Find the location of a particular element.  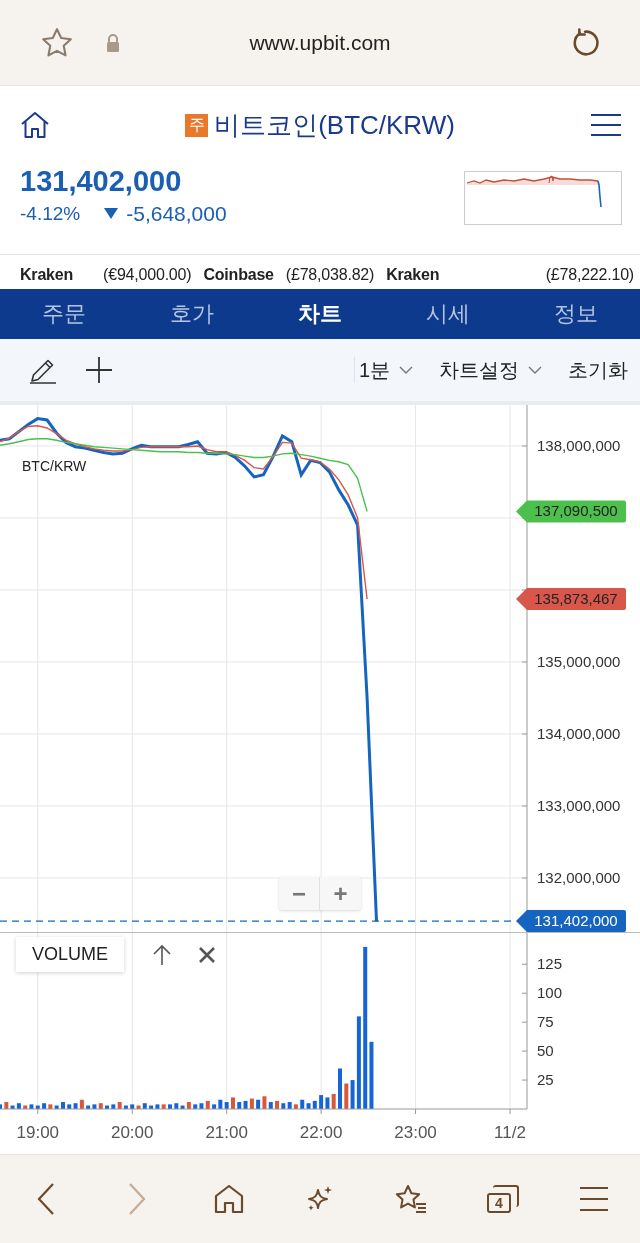

tab: 차트 is located at coordinates (320, 314).